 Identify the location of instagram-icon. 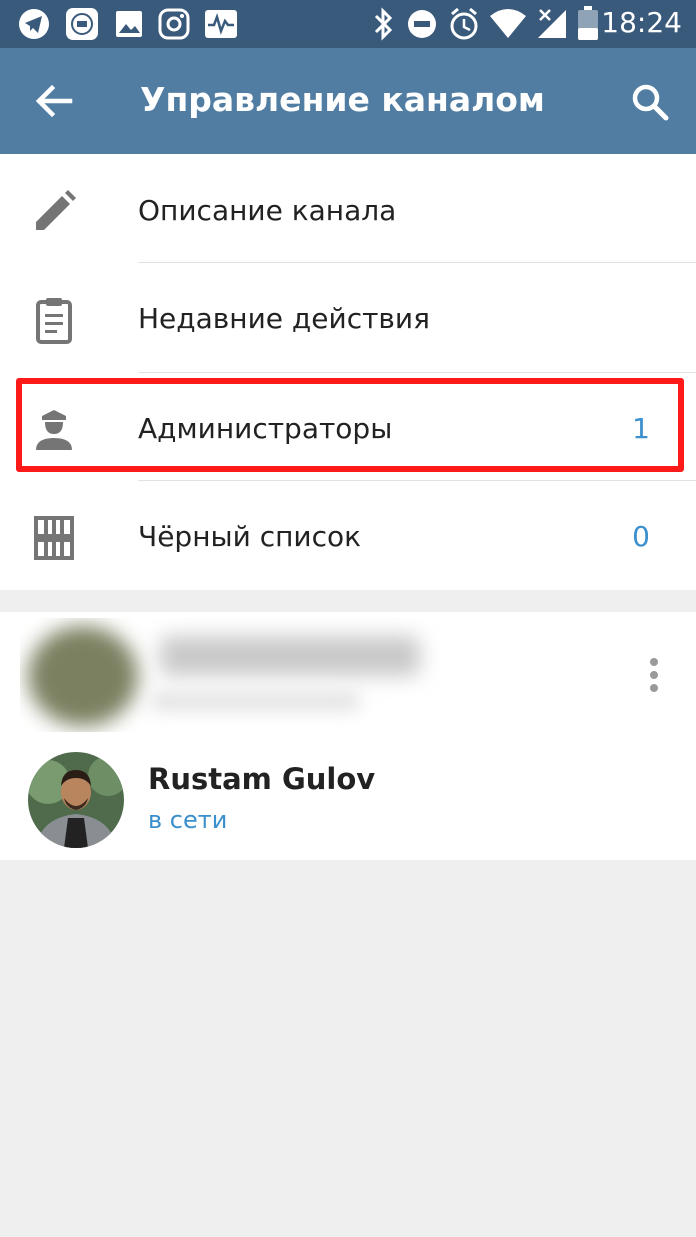
(174, 24).